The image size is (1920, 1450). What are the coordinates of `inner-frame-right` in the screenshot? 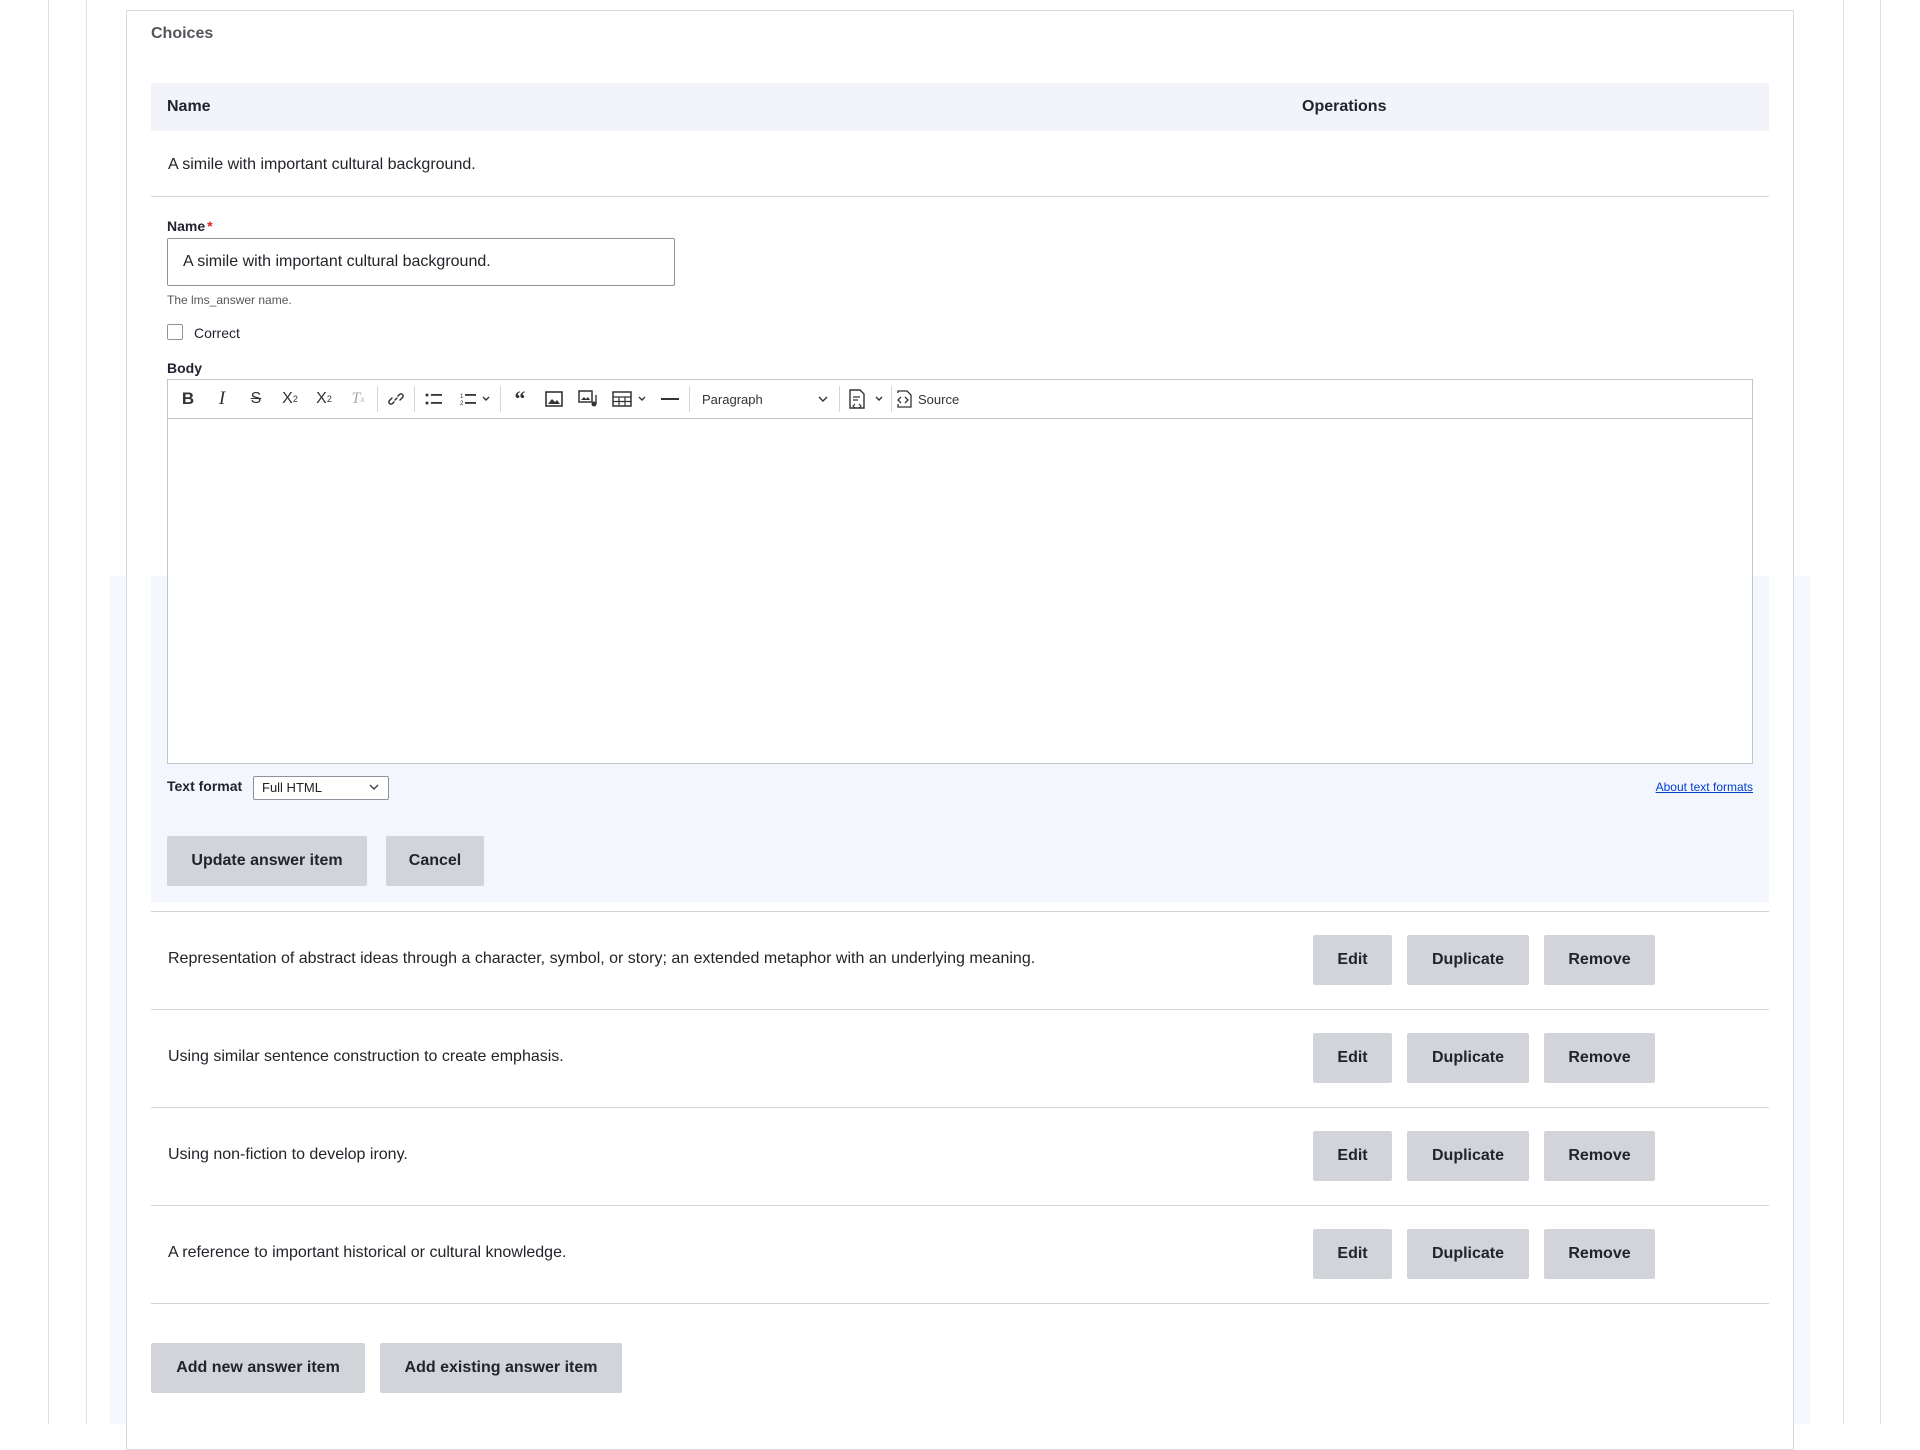 It's located at (1843, 712).